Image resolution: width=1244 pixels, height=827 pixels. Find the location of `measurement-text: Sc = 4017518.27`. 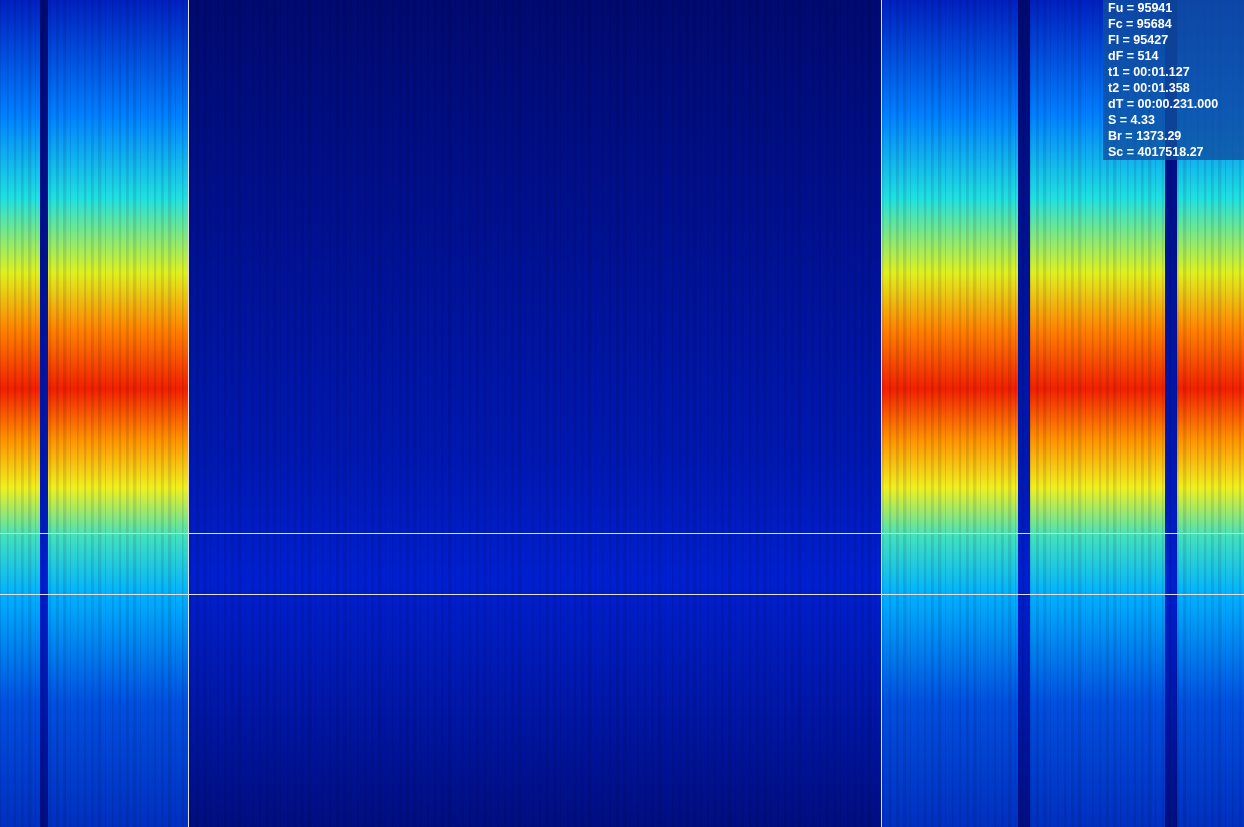

measurement-text: Sc = 4017518.27 is located at coordinates (1156, 152).